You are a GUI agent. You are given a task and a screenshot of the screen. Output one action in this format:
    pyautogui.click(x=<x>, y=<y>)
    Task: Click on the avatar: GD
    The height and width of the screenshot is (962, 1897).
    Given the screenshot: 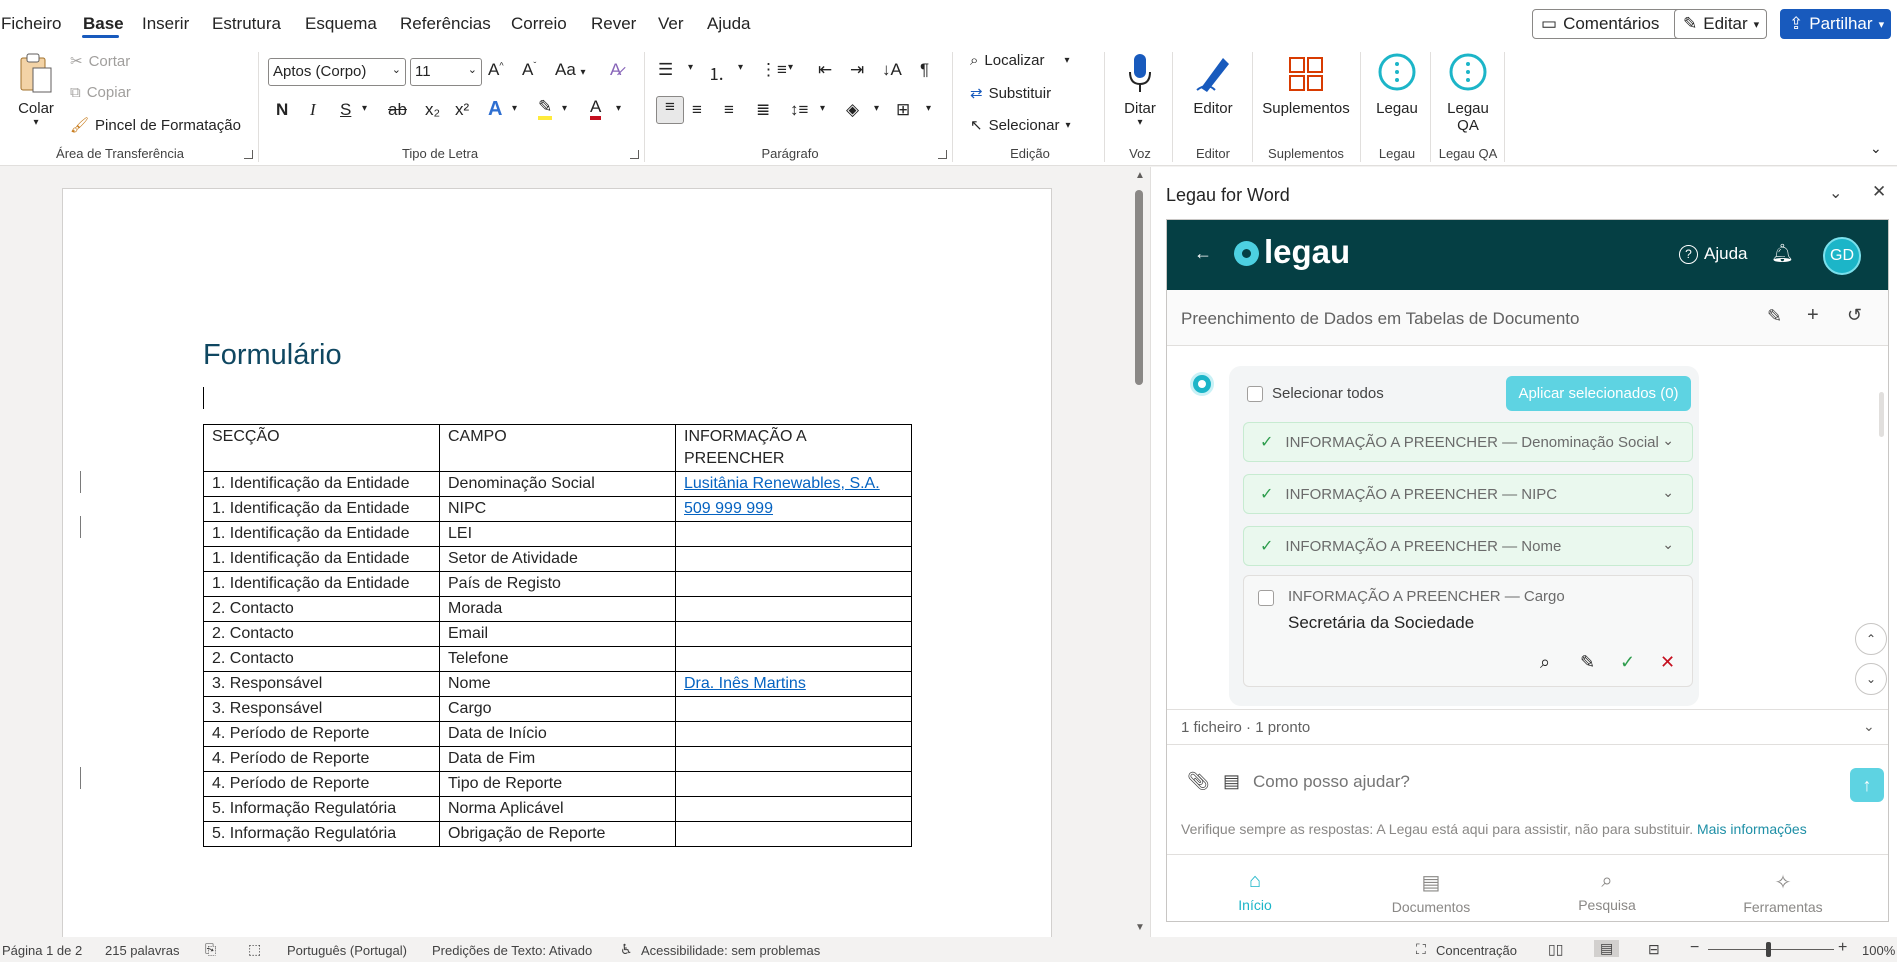 What is the action you would take?
    pyautogui.click(x=1842, y=256)
    